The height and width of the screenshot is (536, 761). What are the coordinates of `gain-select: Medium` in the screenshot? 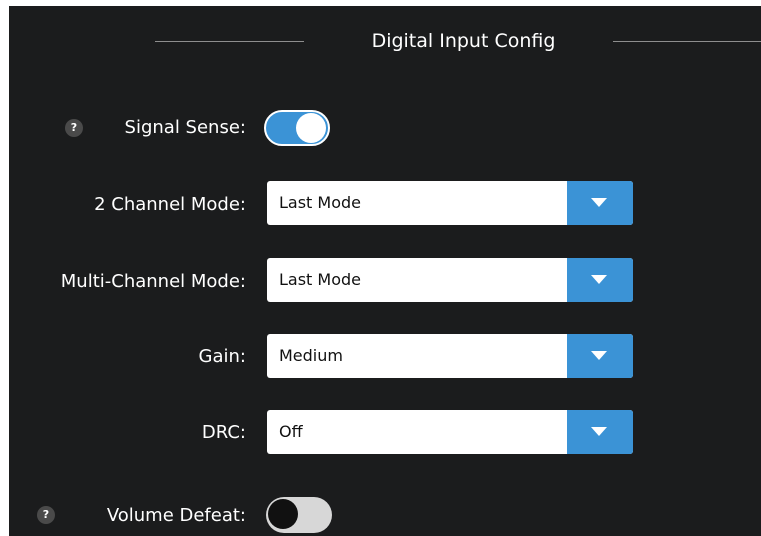 It's located at (450, 356).